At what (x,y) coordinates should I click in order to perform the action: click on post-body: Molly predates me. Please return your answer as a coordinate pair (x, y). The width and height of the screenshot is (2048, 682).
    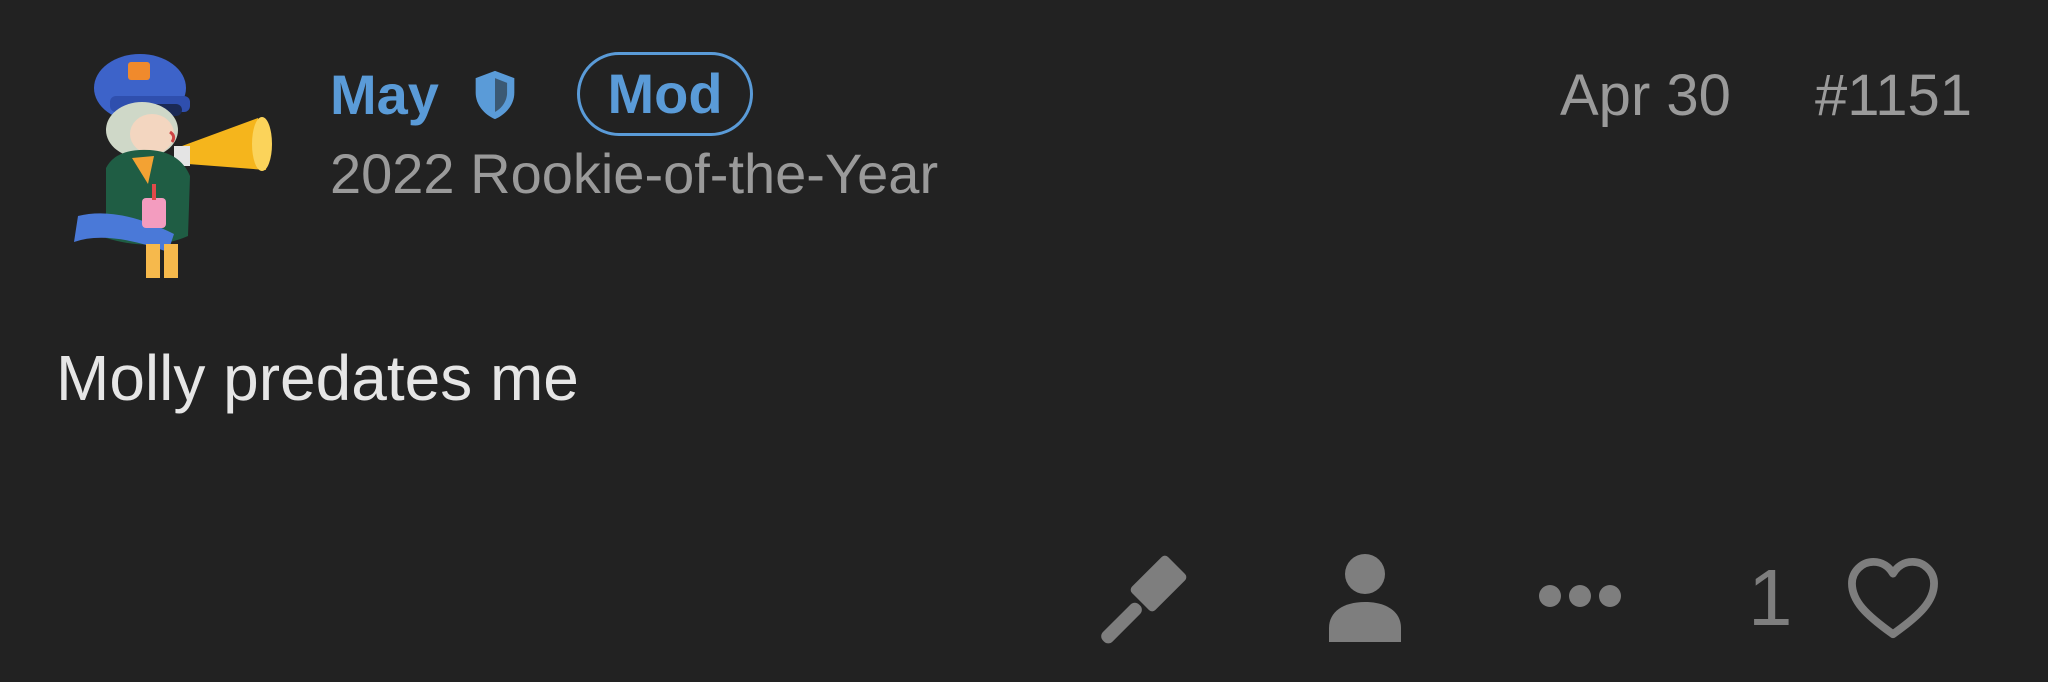
    Looking at the image, I should click on (317, 378).